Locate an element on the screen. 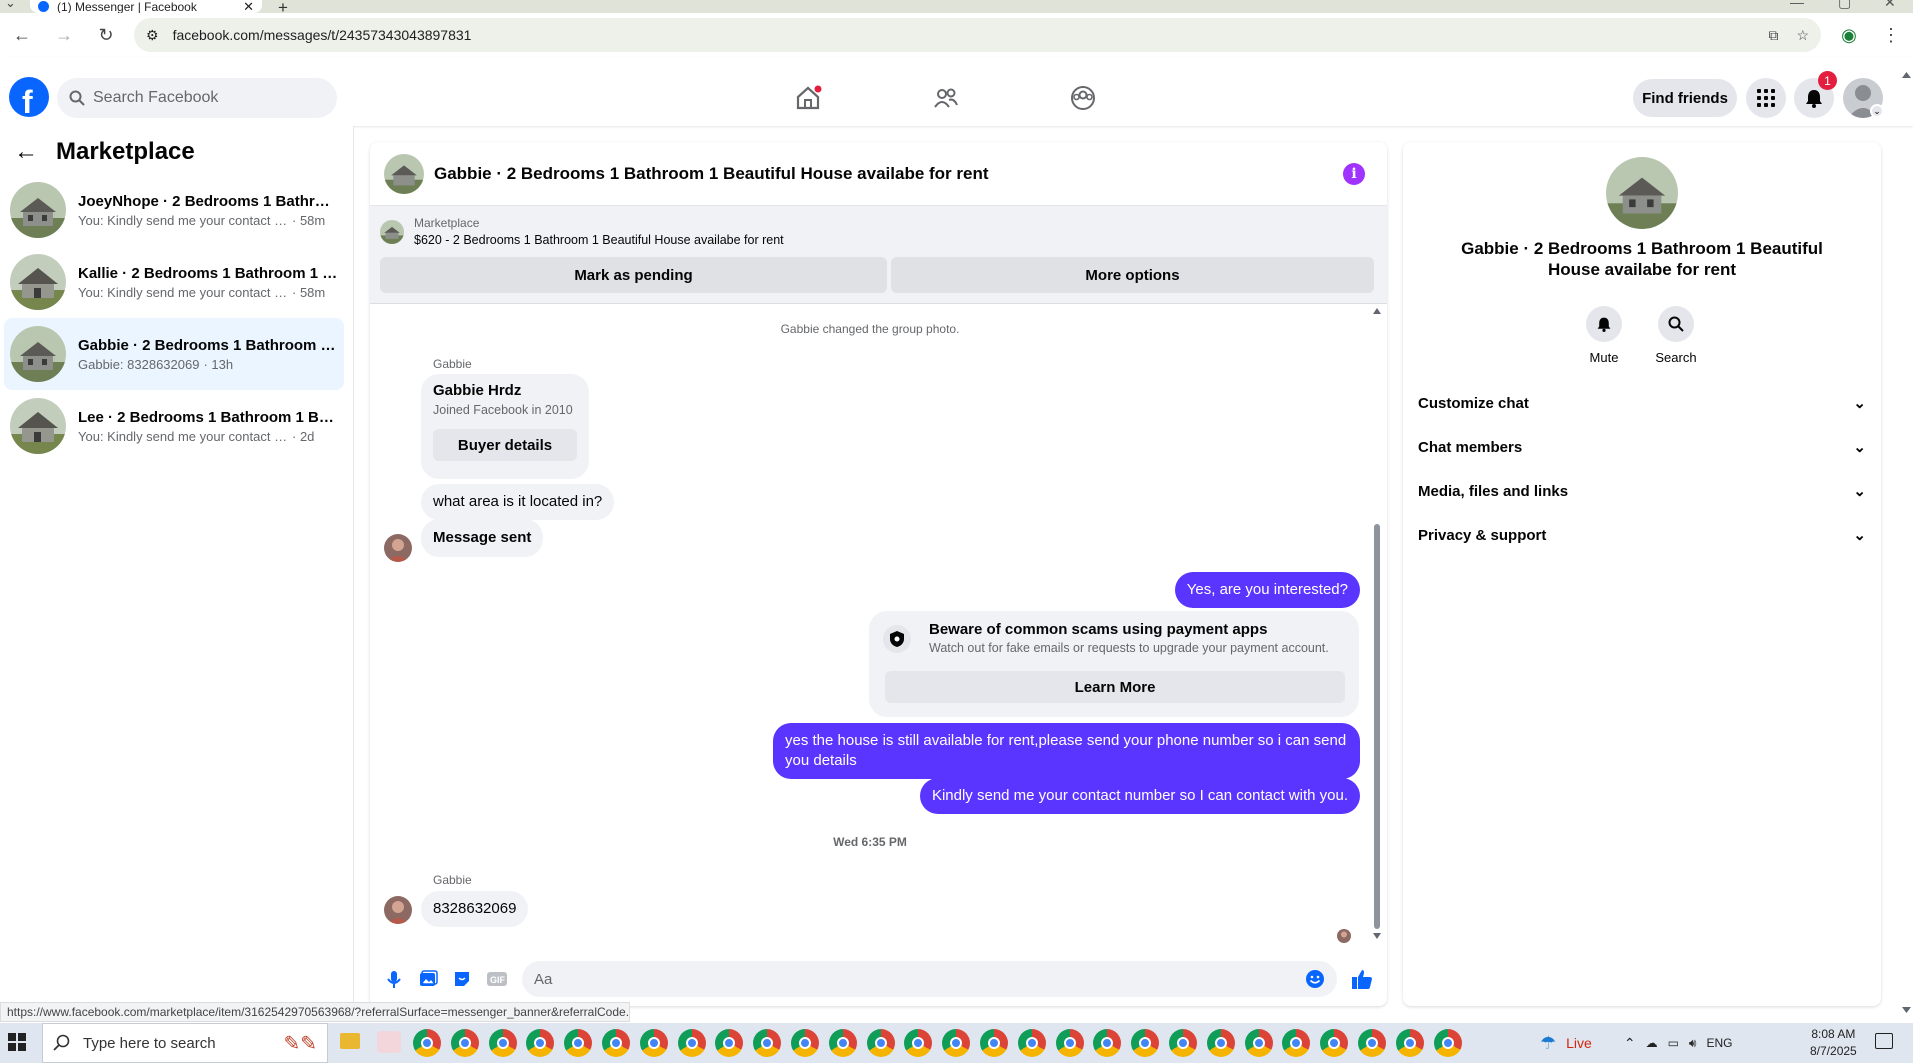 The image size is (1913, 1063). network-icon: ▭ is located at coordinates (1673, 1043).